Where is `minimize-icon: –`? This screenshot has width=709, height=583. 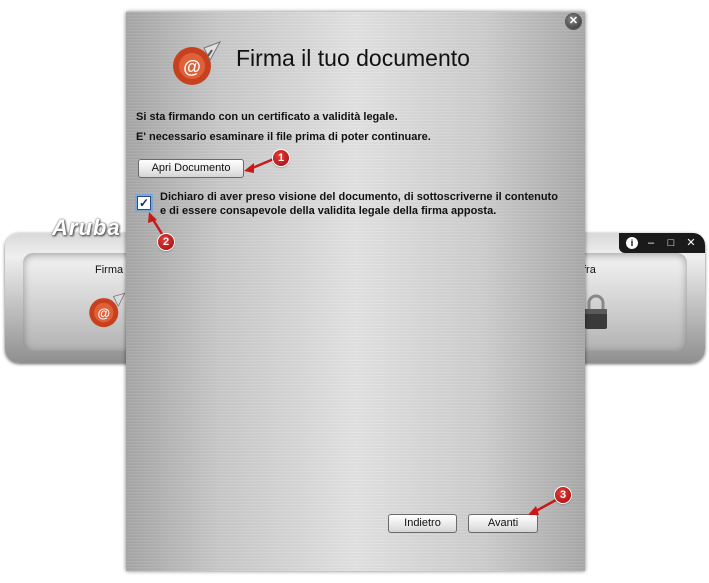 minimize-icon: – is located at coordinates (651, 243).